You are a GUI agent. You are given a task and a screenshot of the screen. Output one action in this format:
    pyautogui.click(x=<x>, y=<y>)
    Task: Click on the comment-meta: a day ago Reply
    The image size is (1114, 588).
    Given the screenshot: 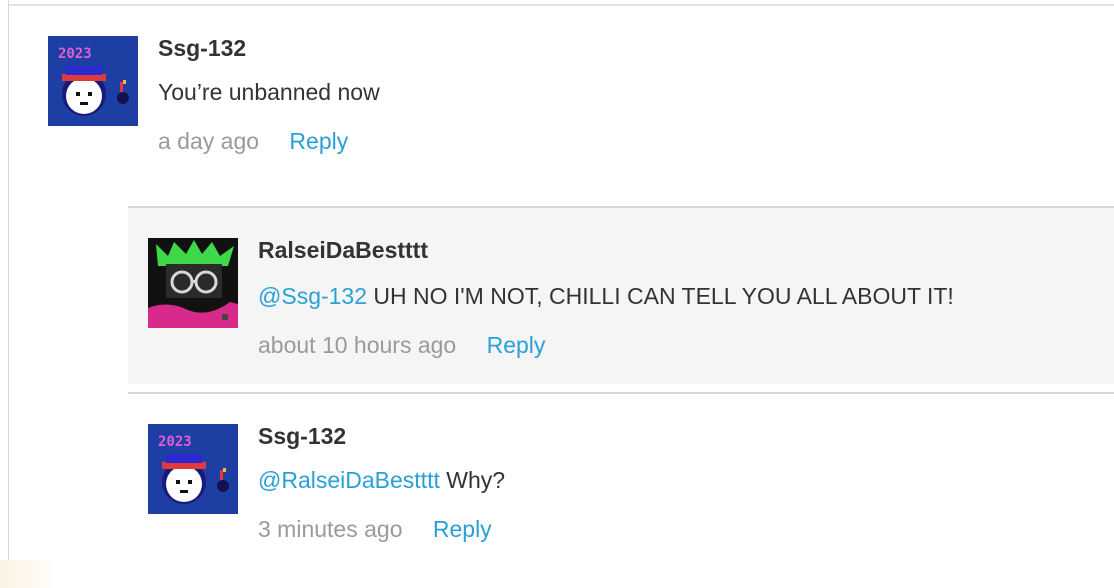 What is the action you would take?
    pyautogui.click(x=253, y=141)
    